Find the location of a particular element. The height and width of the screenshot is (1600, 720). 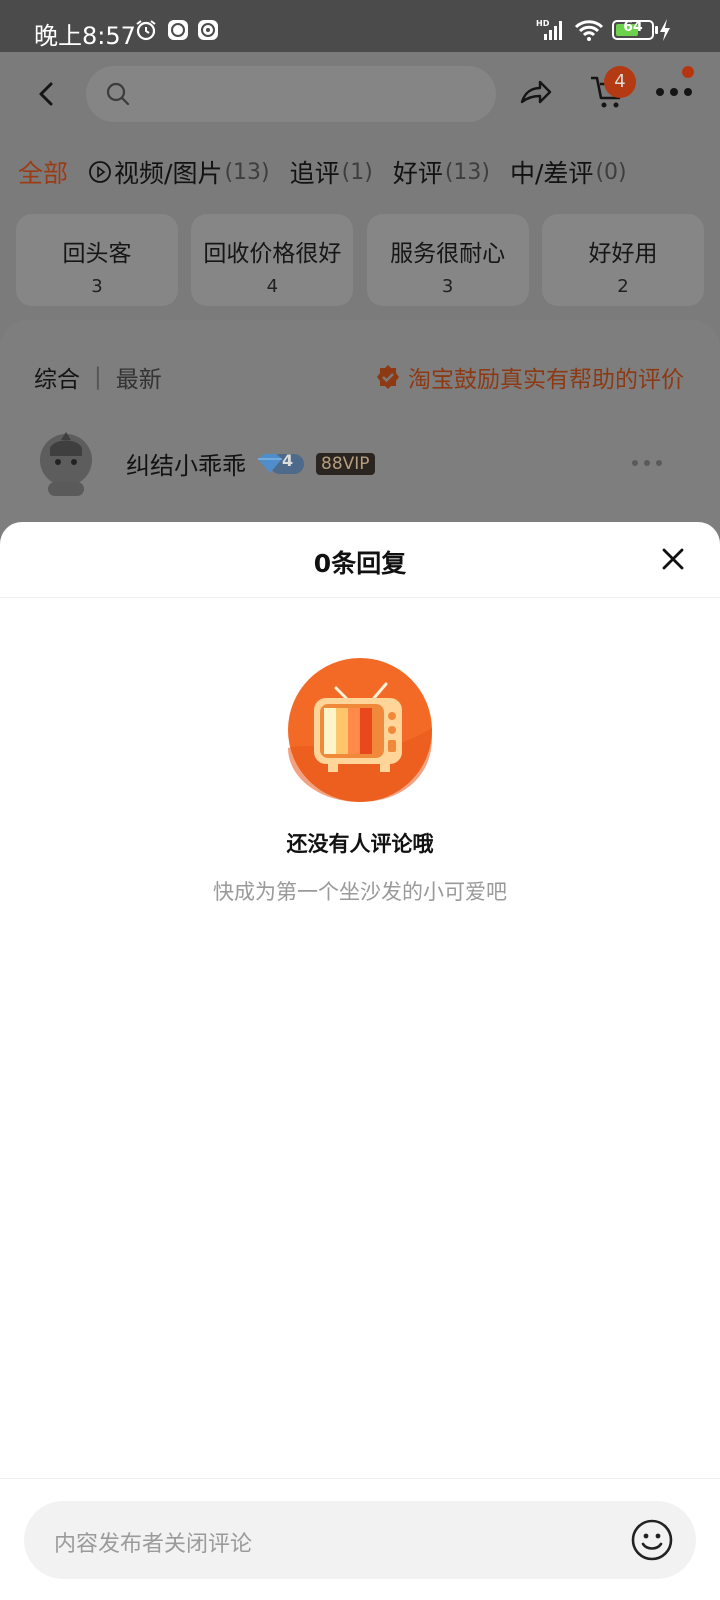

signal-icon: HD is located at coordinates (549, 29).